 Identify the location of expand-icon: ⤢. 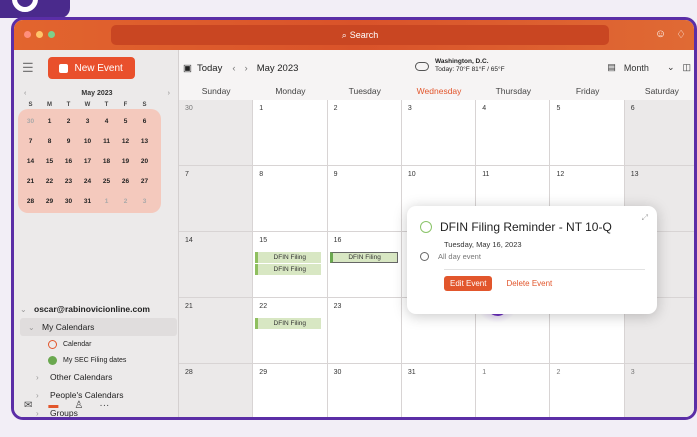
(645, 218).